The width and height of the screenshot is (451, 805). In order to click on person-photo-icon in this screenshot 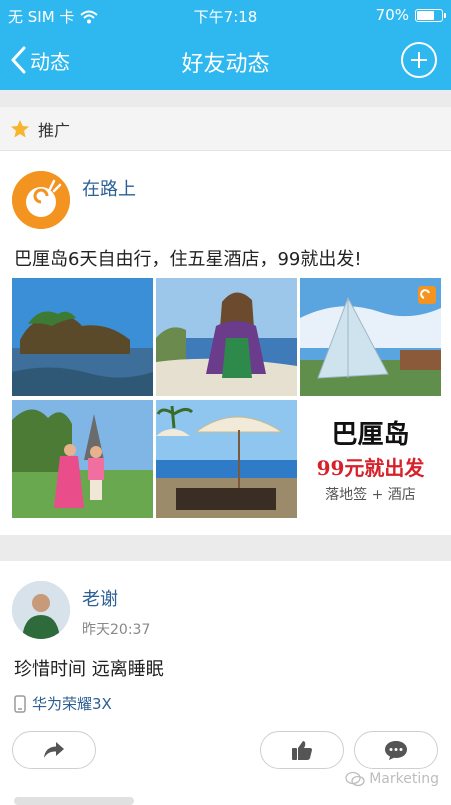, I will do `click(41, 610)`.